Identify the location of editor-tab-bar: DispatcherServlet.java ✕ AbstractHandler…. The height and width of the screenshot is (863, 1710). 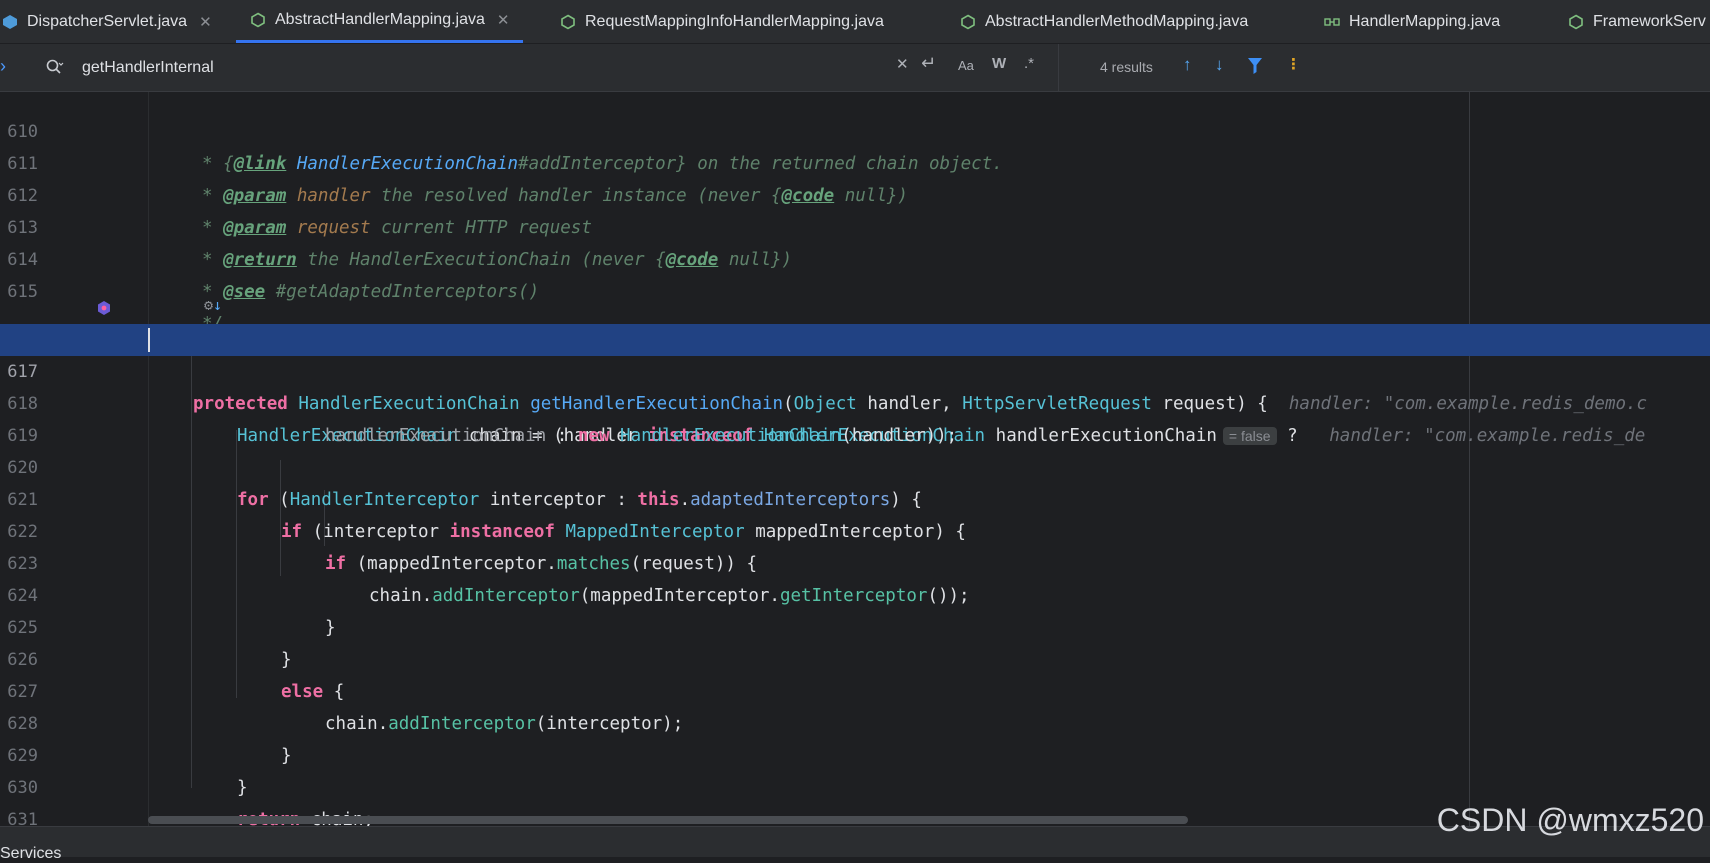
(855, 22).